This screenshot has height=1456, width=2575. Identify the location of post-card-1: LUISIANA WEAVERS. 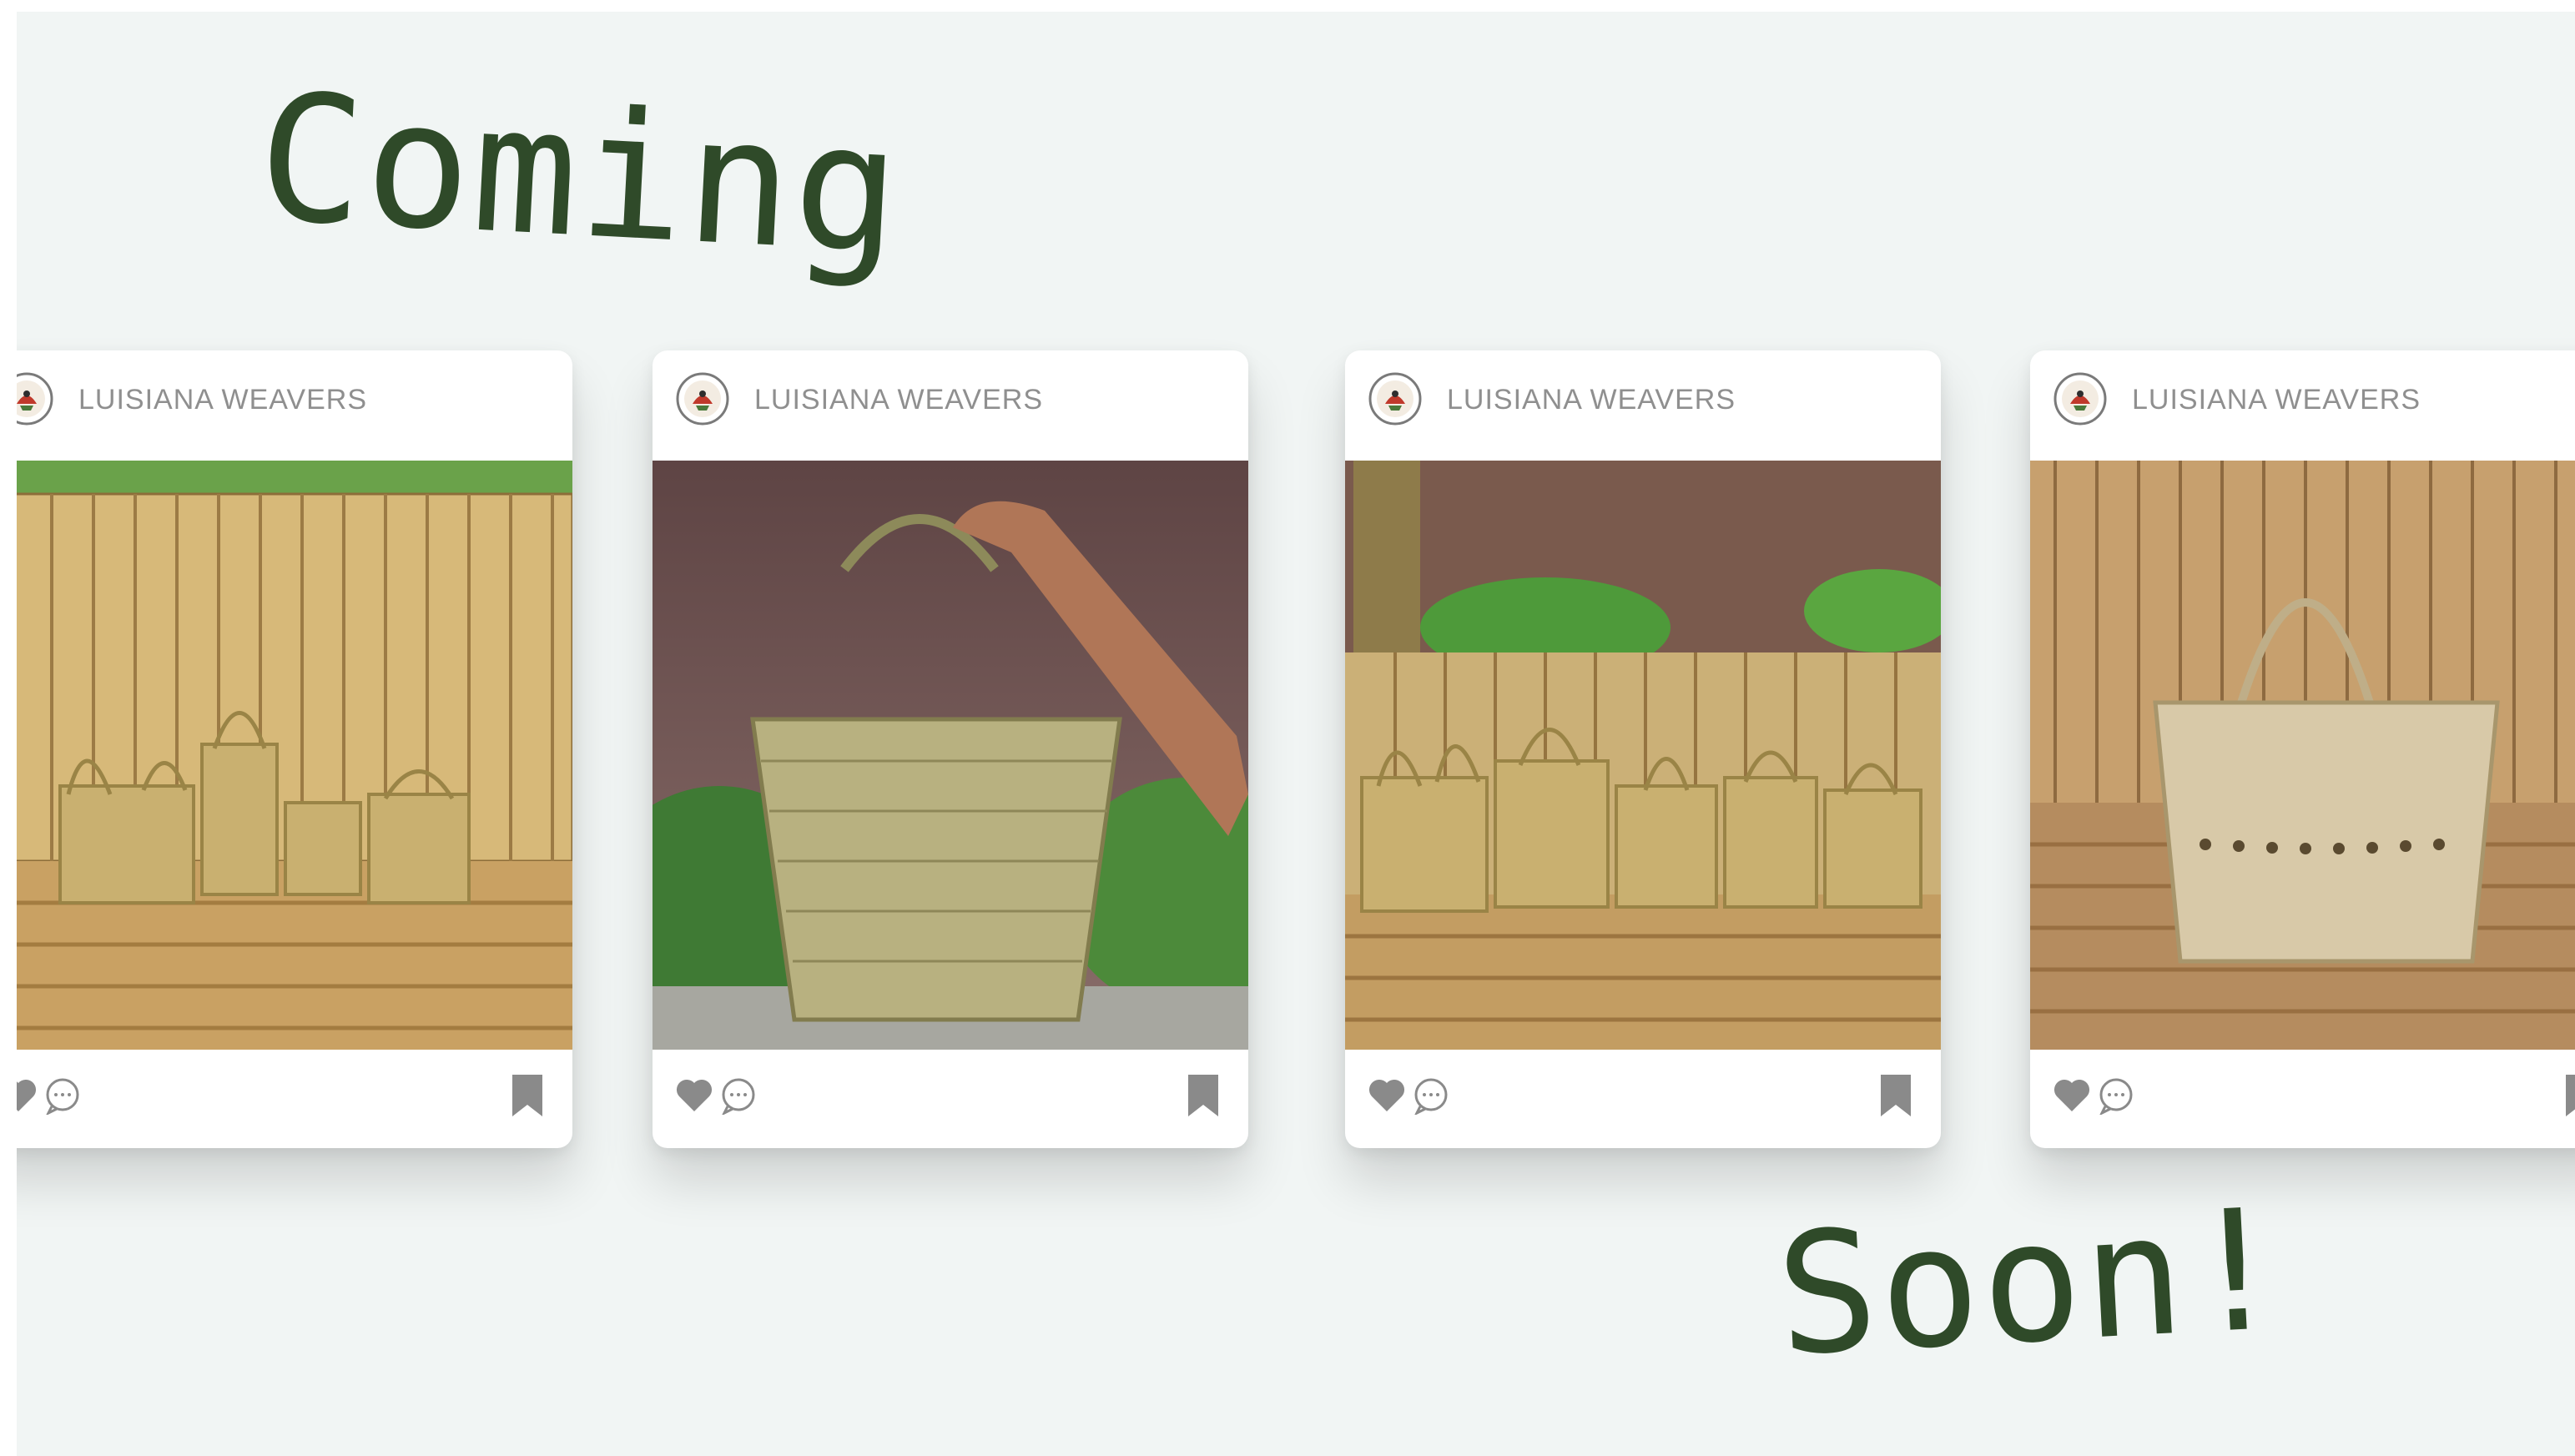
(295, 749).